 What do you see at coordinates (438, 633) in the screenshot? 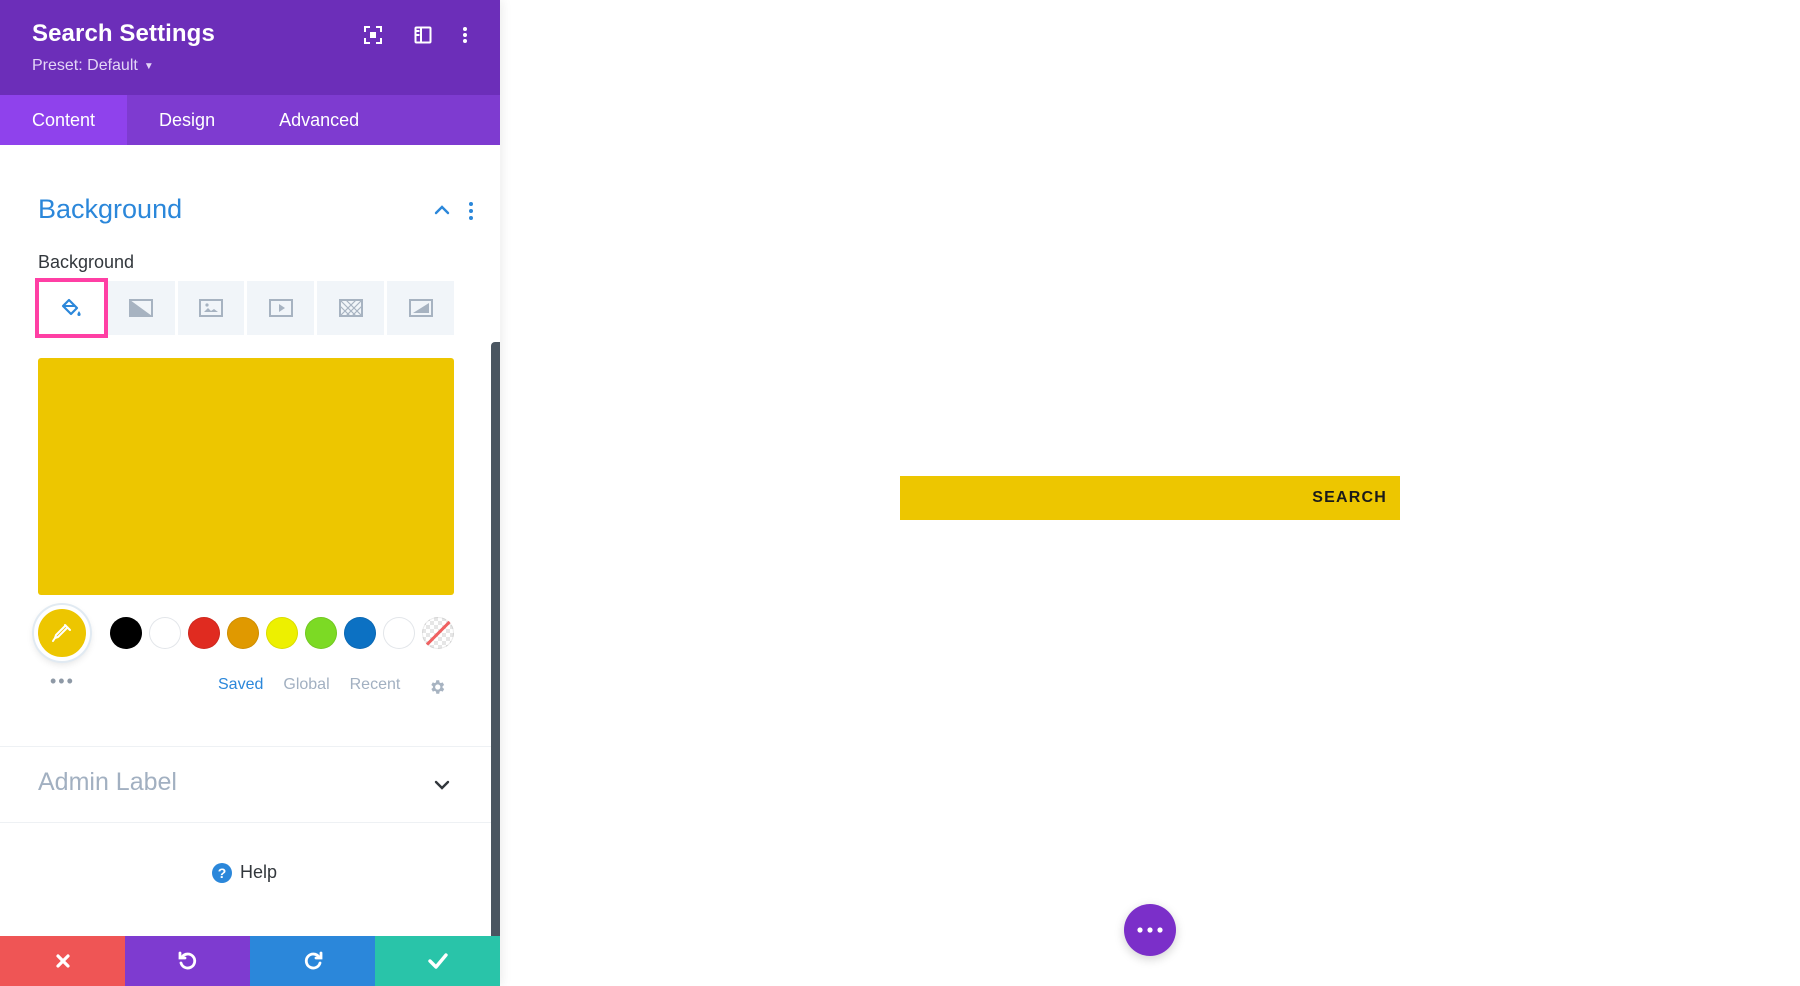
I see `swatch-transparent` at bounding box center [438, 633].